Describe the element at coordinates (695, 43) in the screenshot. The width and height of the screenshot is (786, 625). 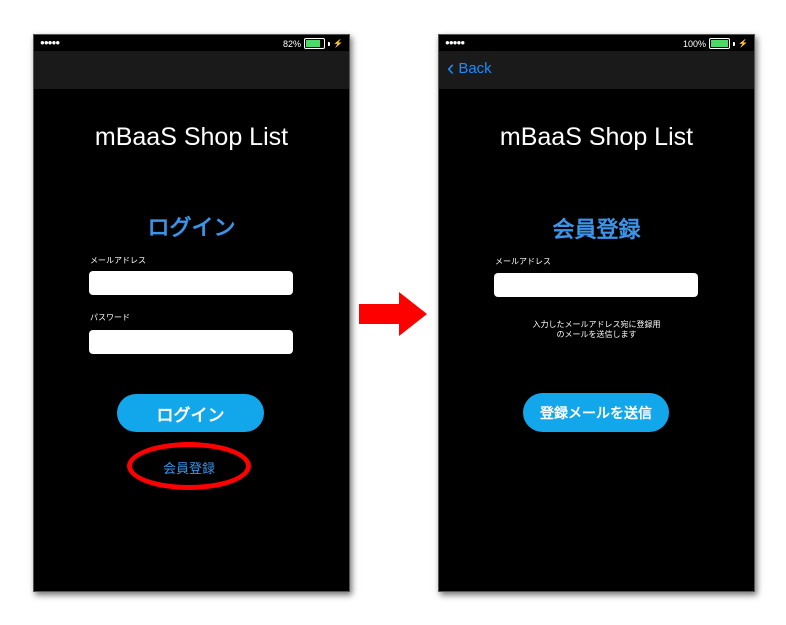
I see `battery-percent: 100%` at that location.